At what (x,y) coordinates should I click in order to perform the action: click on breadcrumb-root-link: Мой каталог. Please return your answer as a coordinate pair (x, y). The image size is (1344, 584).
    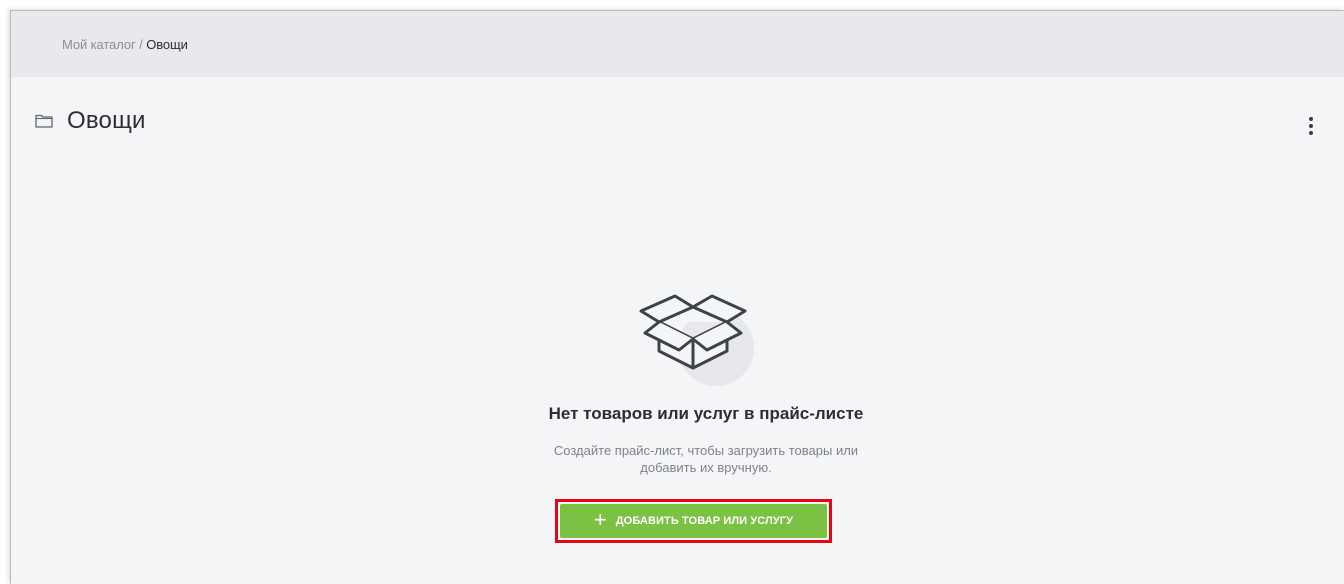
    Looking at the image, I should click on (99, 44).